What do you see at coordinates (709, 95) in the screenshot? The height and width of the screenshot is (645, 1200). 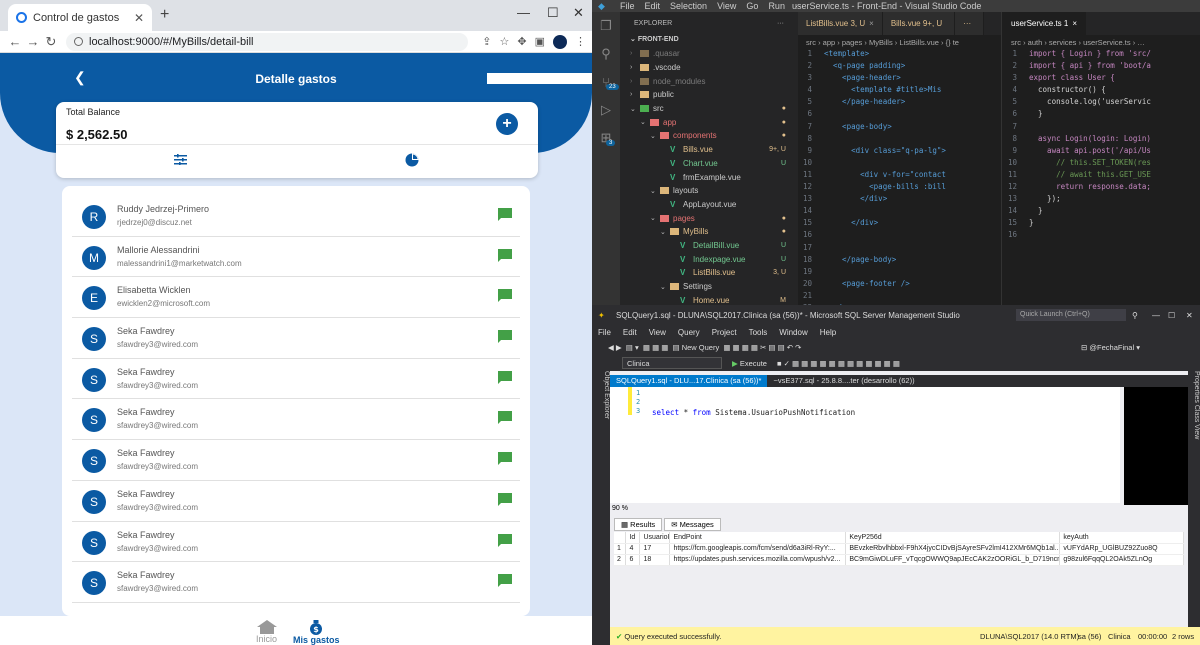 I see `file-tree-item: › public` at bounding box center [709, 95].